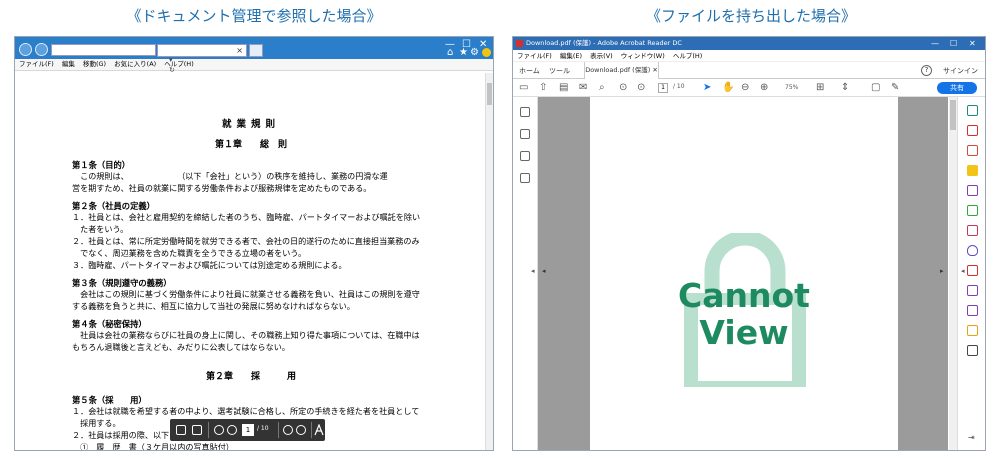 The height and width of the screenshot is (459, 1000). What do you see at coordinates (25, 49) in the screenshot?
I see `back-icon` at bounding box center [25, 49].